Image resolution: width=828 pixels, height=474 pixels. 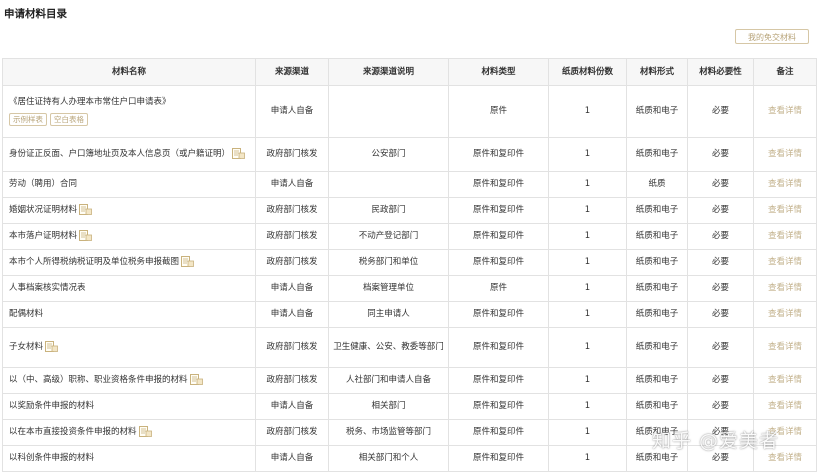 What do you see at coordinates (388, 262) in the screenshot?
I see `channel-description-text: 税务部门和单位` at bounding box center [388, 262].